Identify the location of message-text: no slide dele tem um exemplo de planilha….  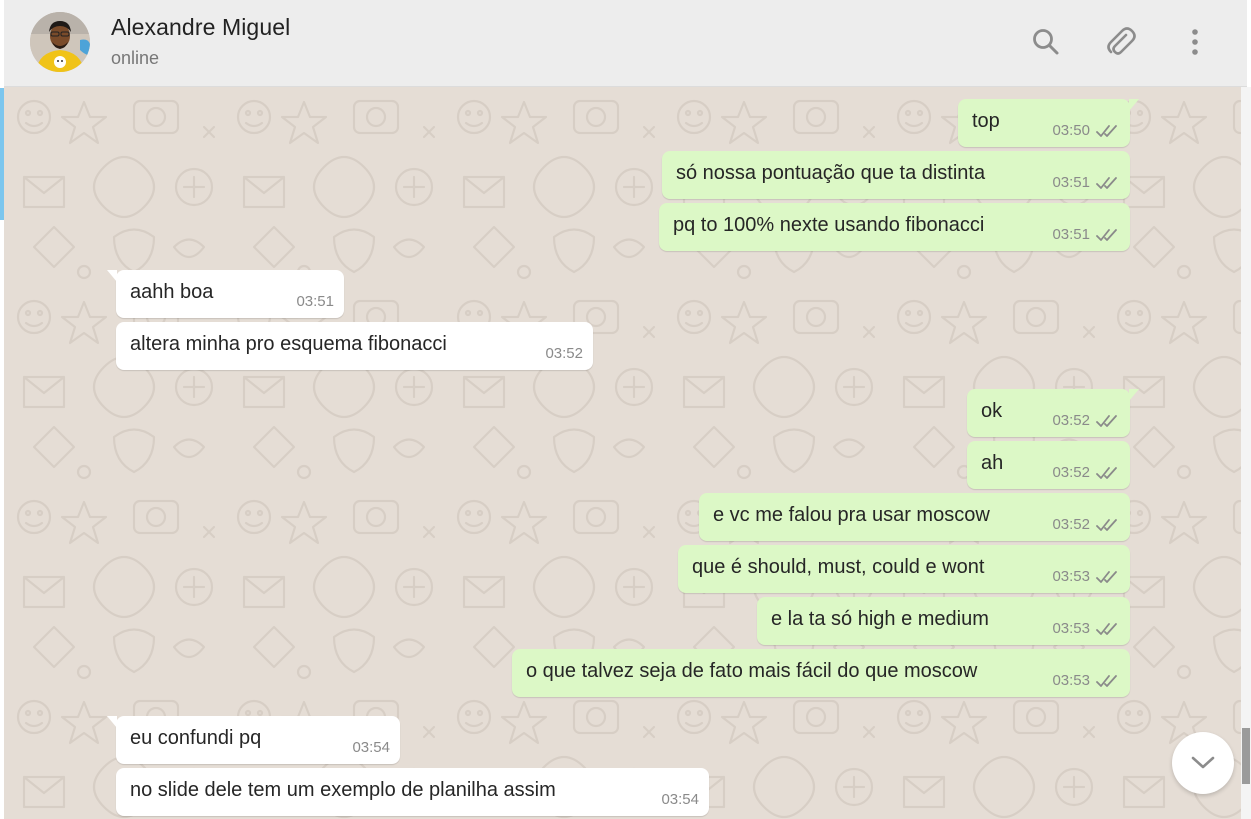
(343, 790).